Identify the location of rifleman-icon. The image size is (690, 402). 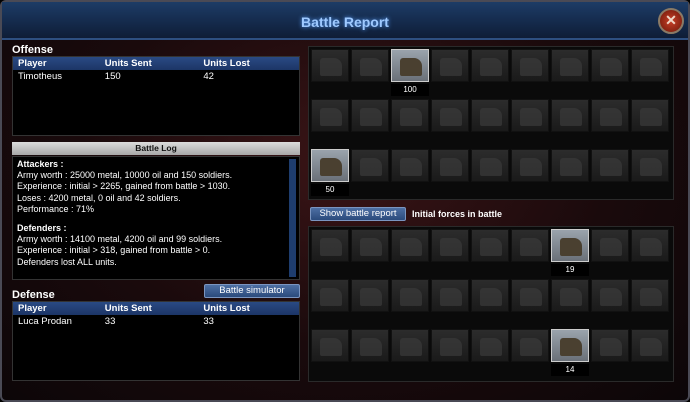
(331, 167).